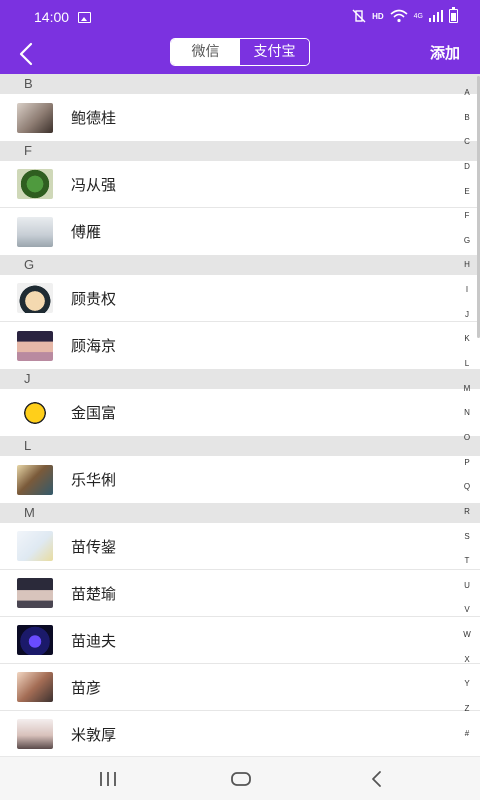 This screenshot has height=800, width=480. I want to click on status-indicators: HD 4G, so click(405, 15).